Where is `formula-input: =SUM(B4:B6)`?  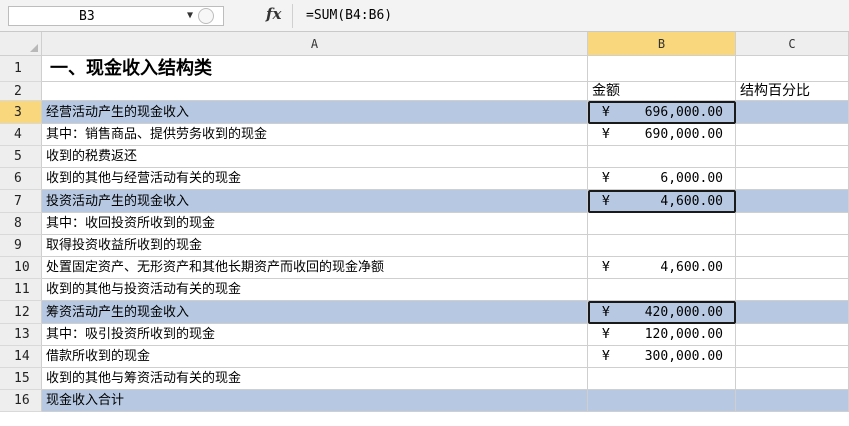
formula-input: =SUM(B4:B6) is located at coordinates (349, 15).